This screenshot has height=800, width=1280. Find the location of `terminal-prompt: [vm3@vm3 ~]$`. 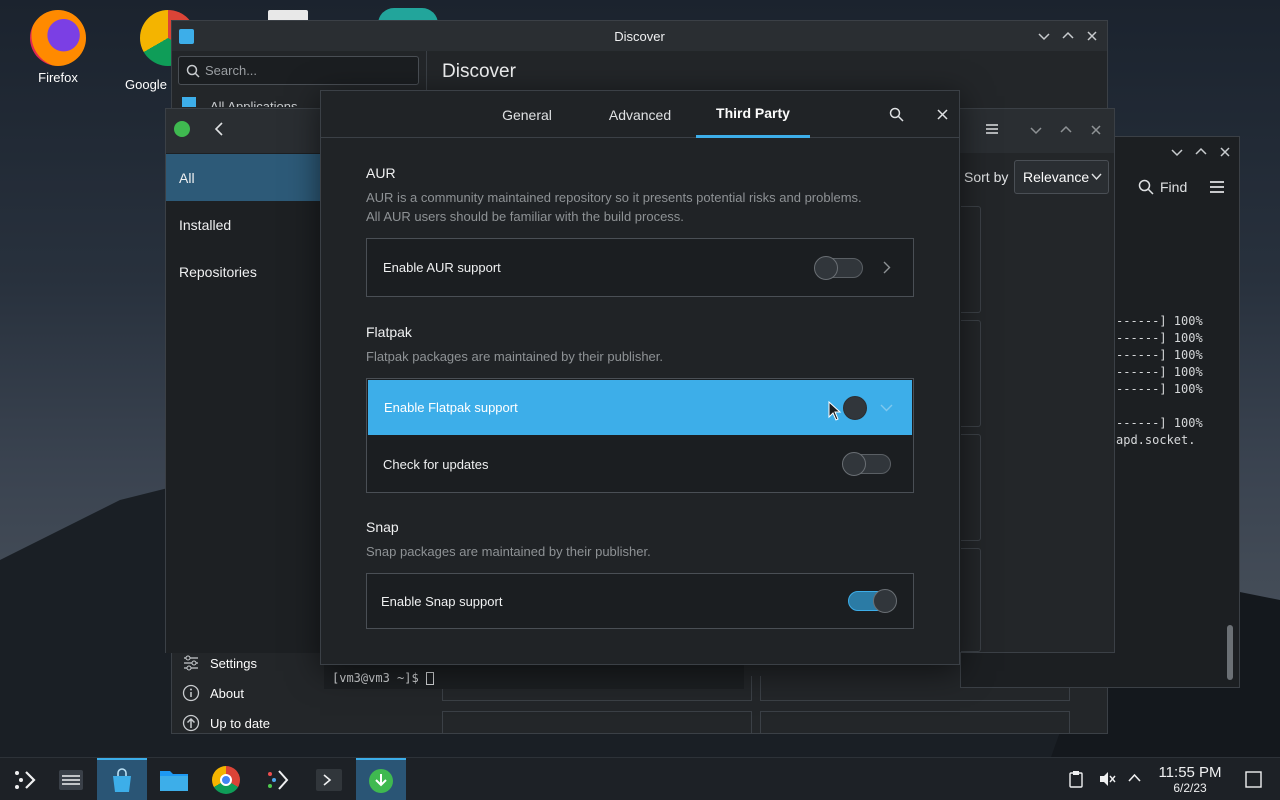

terminal-prompt: [vm3@vm3 ~]$ is located at coordinates (383, 678).